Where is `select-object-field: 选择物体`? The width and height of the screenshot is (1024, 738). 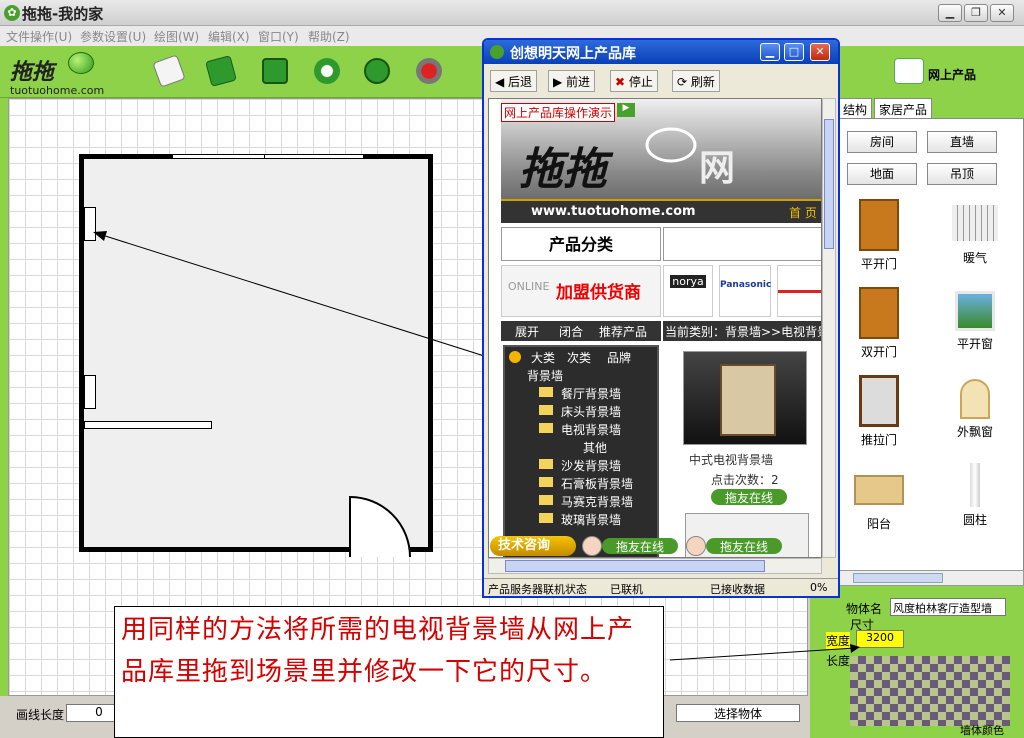 select-object-field: 选择物体 is located at coordinates (738, 713).